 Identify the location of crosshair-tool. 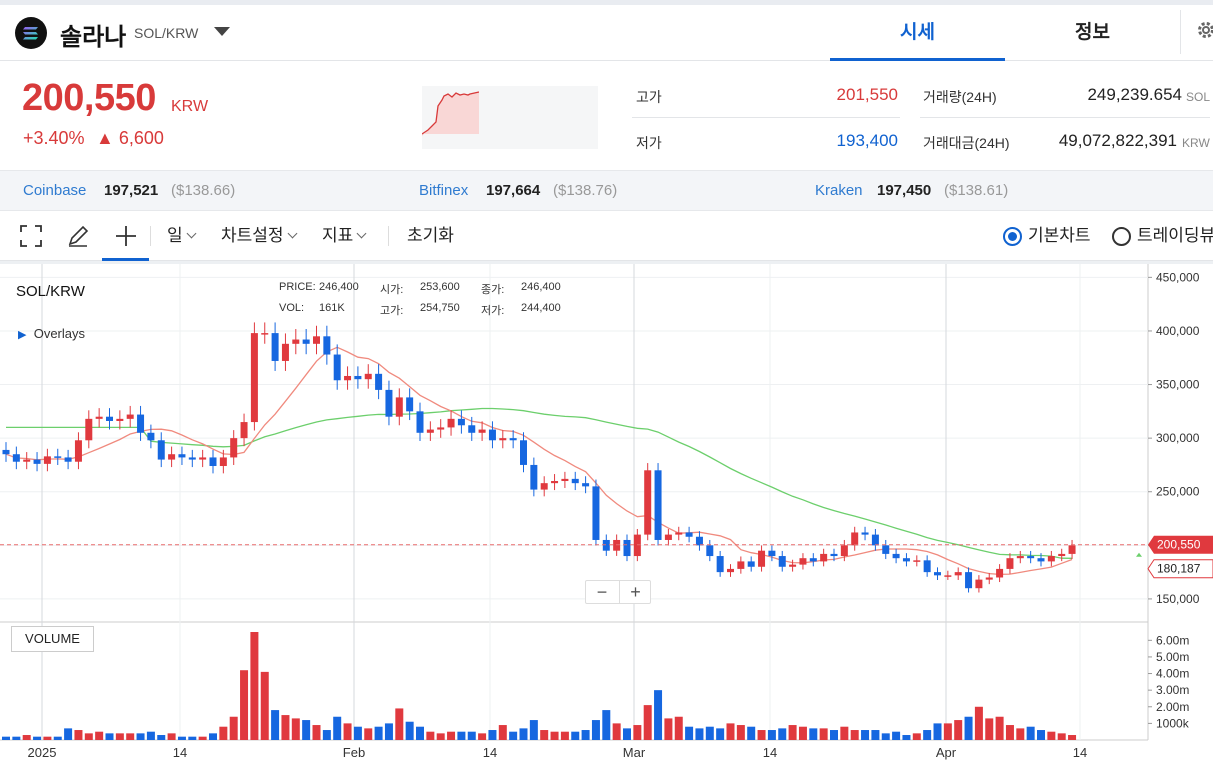
(125, 239).